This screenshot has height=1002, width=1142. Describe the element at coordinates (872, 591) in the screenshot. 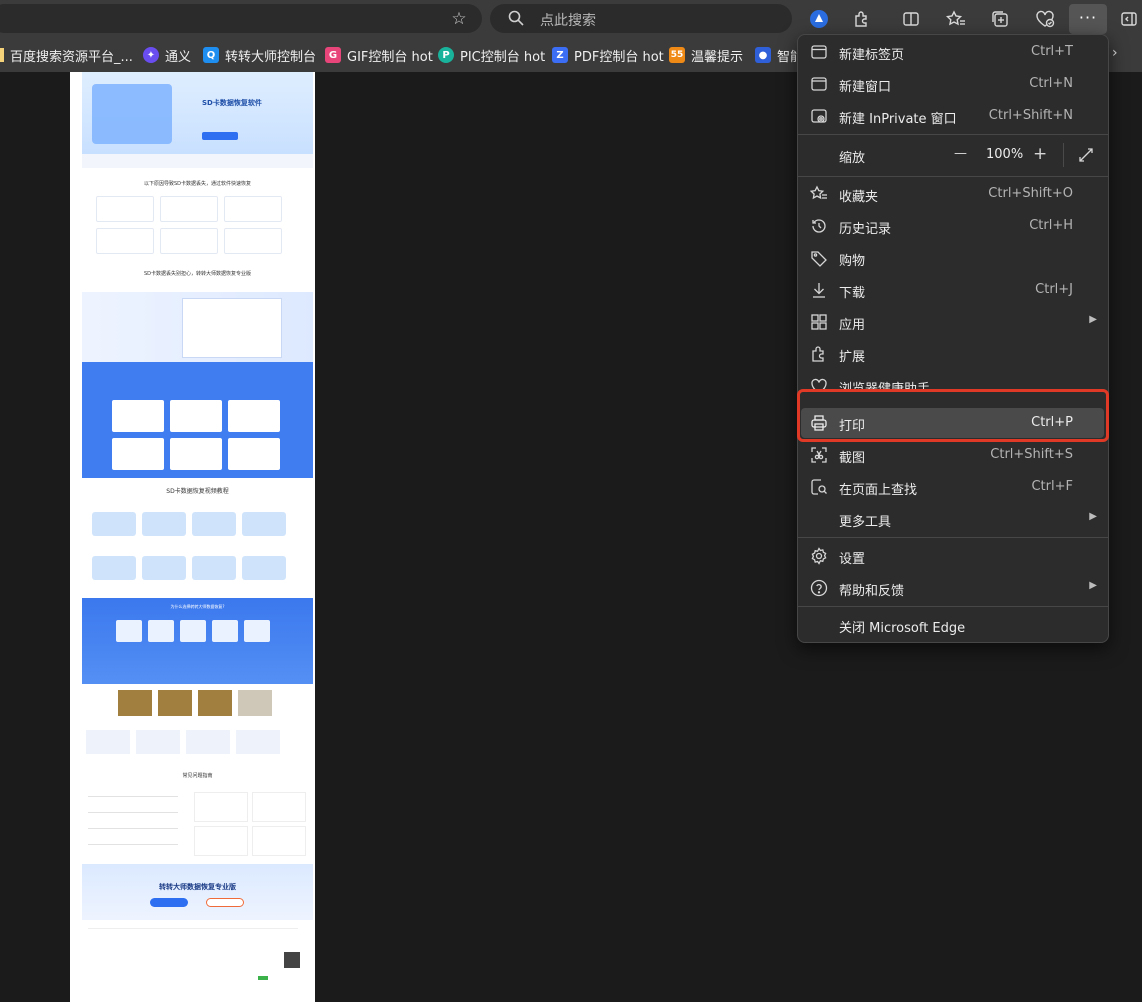

I see `menu-label: 帮助和反馈` at that location.